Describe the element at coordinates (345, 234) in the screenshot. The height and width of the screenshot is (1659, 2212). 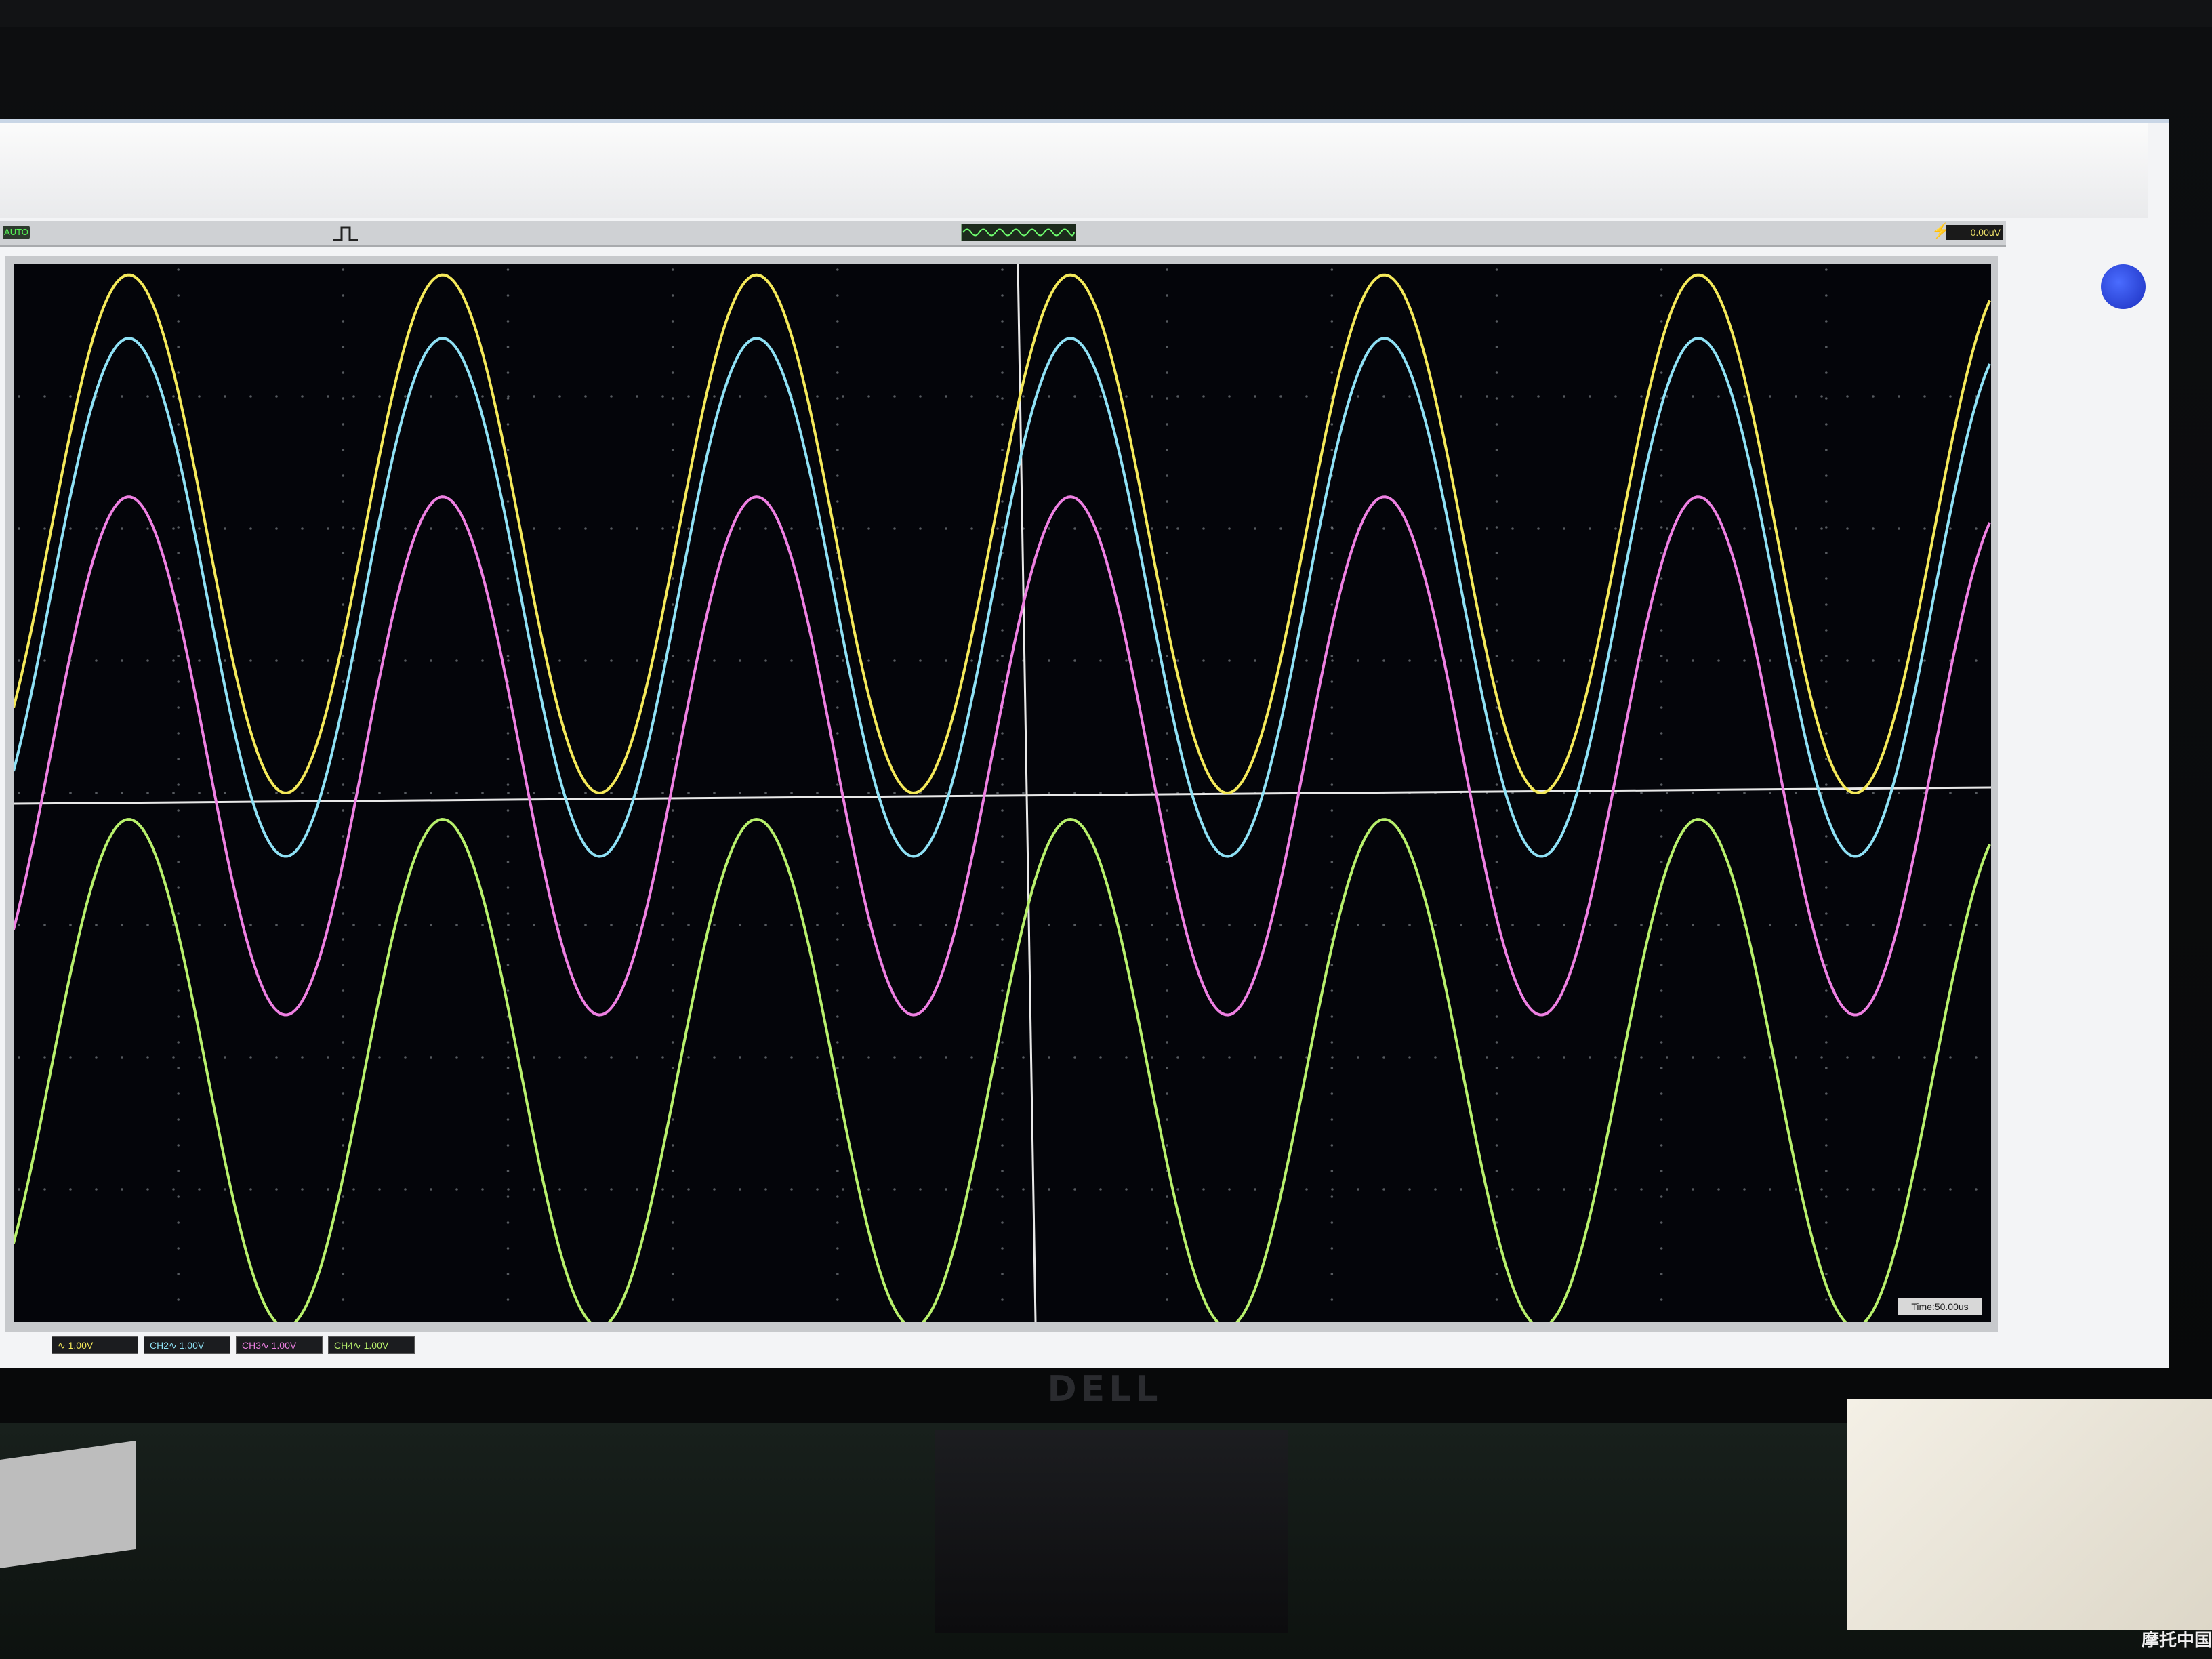
I see `pulse-icon` at that location.